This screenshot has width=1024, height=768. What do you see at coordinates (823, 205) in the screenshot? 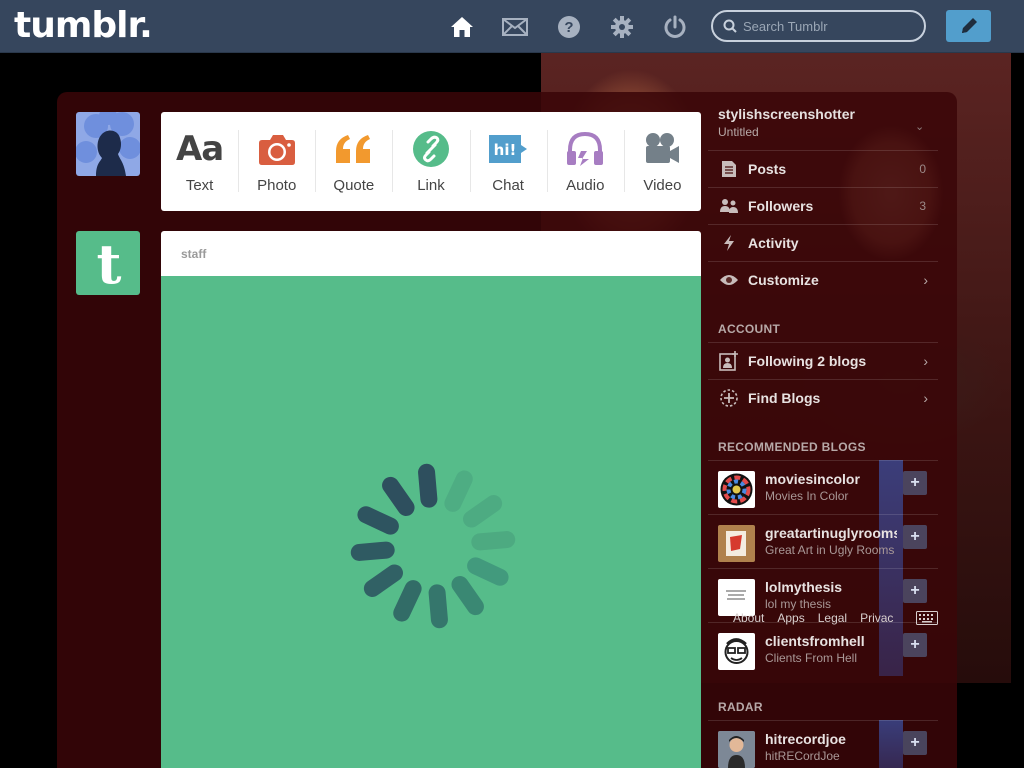
I see `sidebar-item-followers: Followers 3` at bounding box center [823, 205].